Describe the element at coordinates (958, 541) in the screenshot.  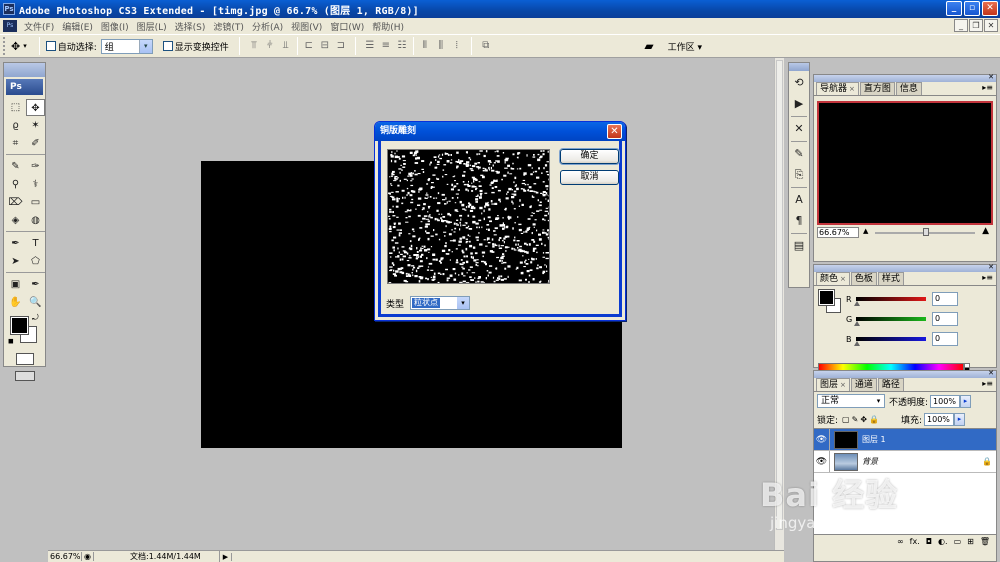
I see `new-group-icon: ▭` at that location.